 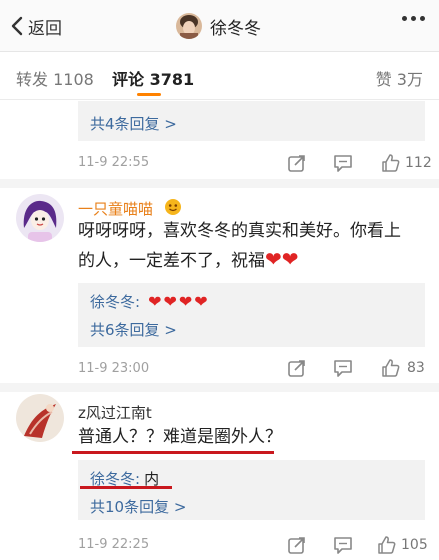 What do you see at coordinates (115, 412) in the screenshot?
I see `commenter-name: z风过江南t` at bounding box center [115, 412].